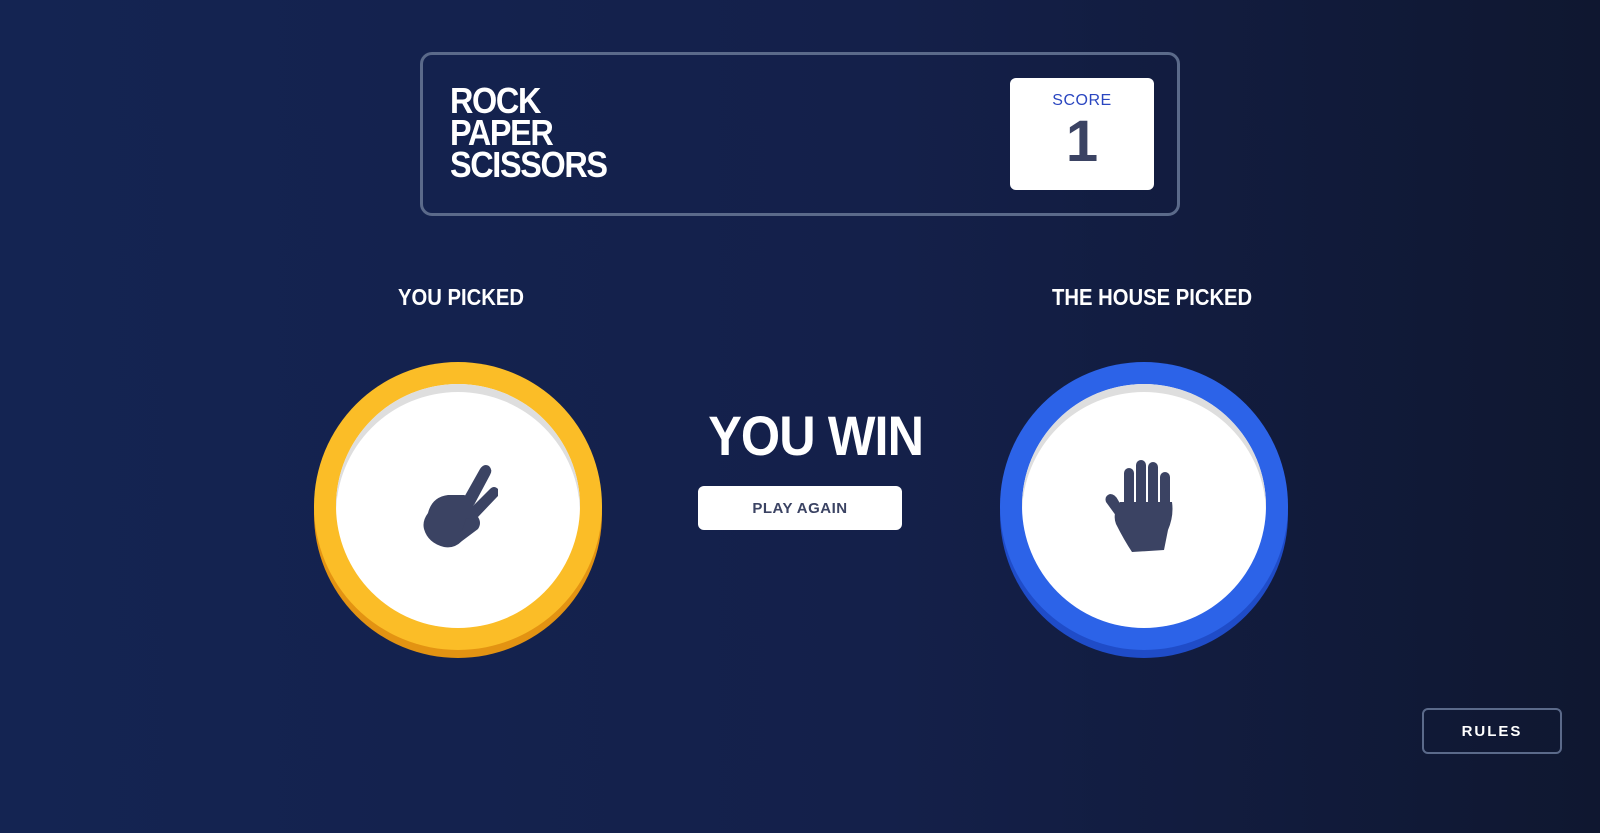 Image resolution: width=1600 pixels, height=833 pixels. Describe the element at coordinates (1082, 100) in the screenshot. I see `score-label: SCORE` at that location.